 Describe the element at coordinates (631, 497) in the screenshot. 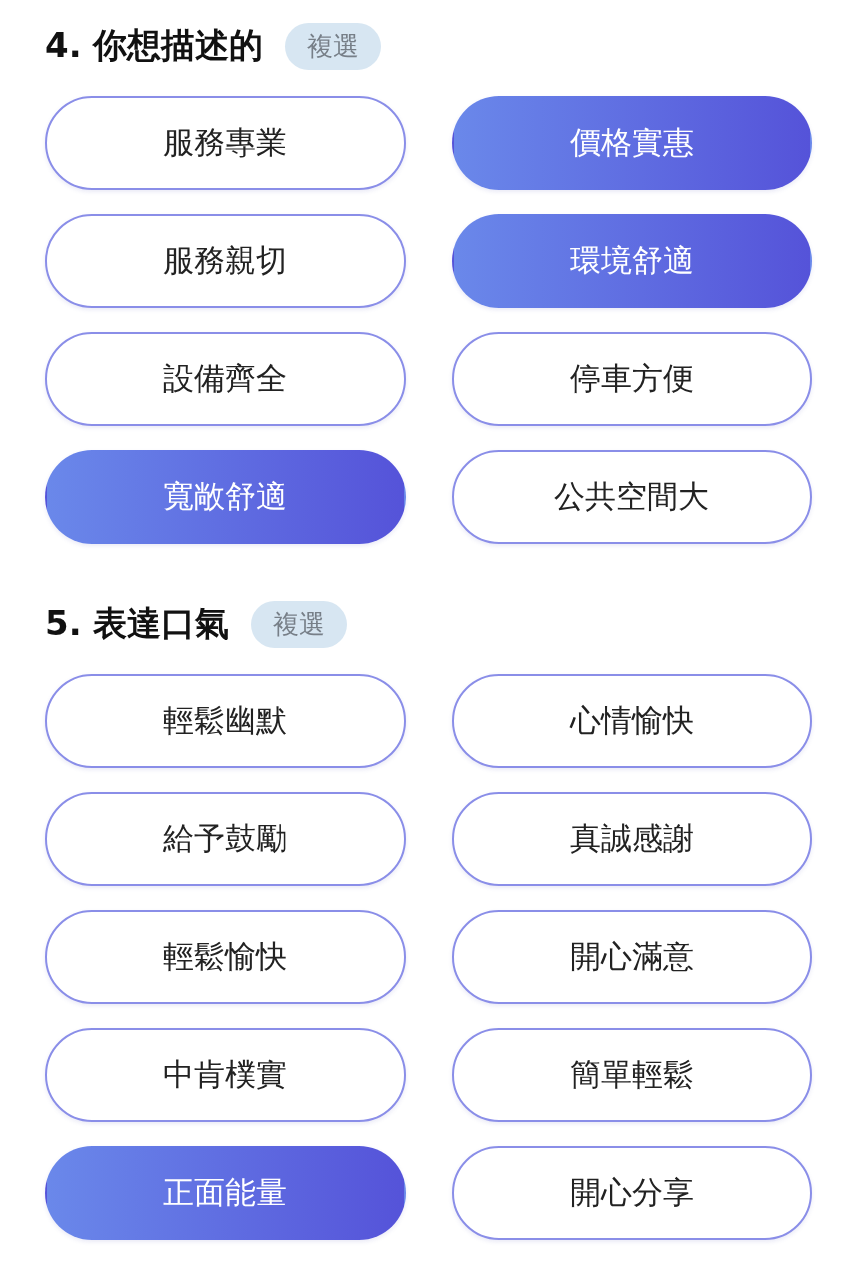

I see `option-chip: 公共空間大` at that location.